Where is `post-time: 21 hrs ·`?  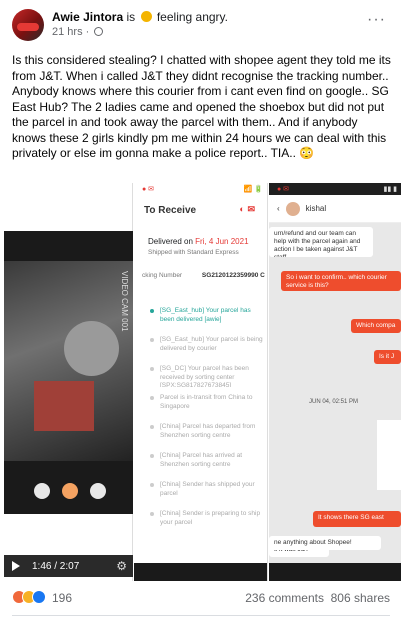 post-time: 21 hrs · is located at coordinates (70, 32).